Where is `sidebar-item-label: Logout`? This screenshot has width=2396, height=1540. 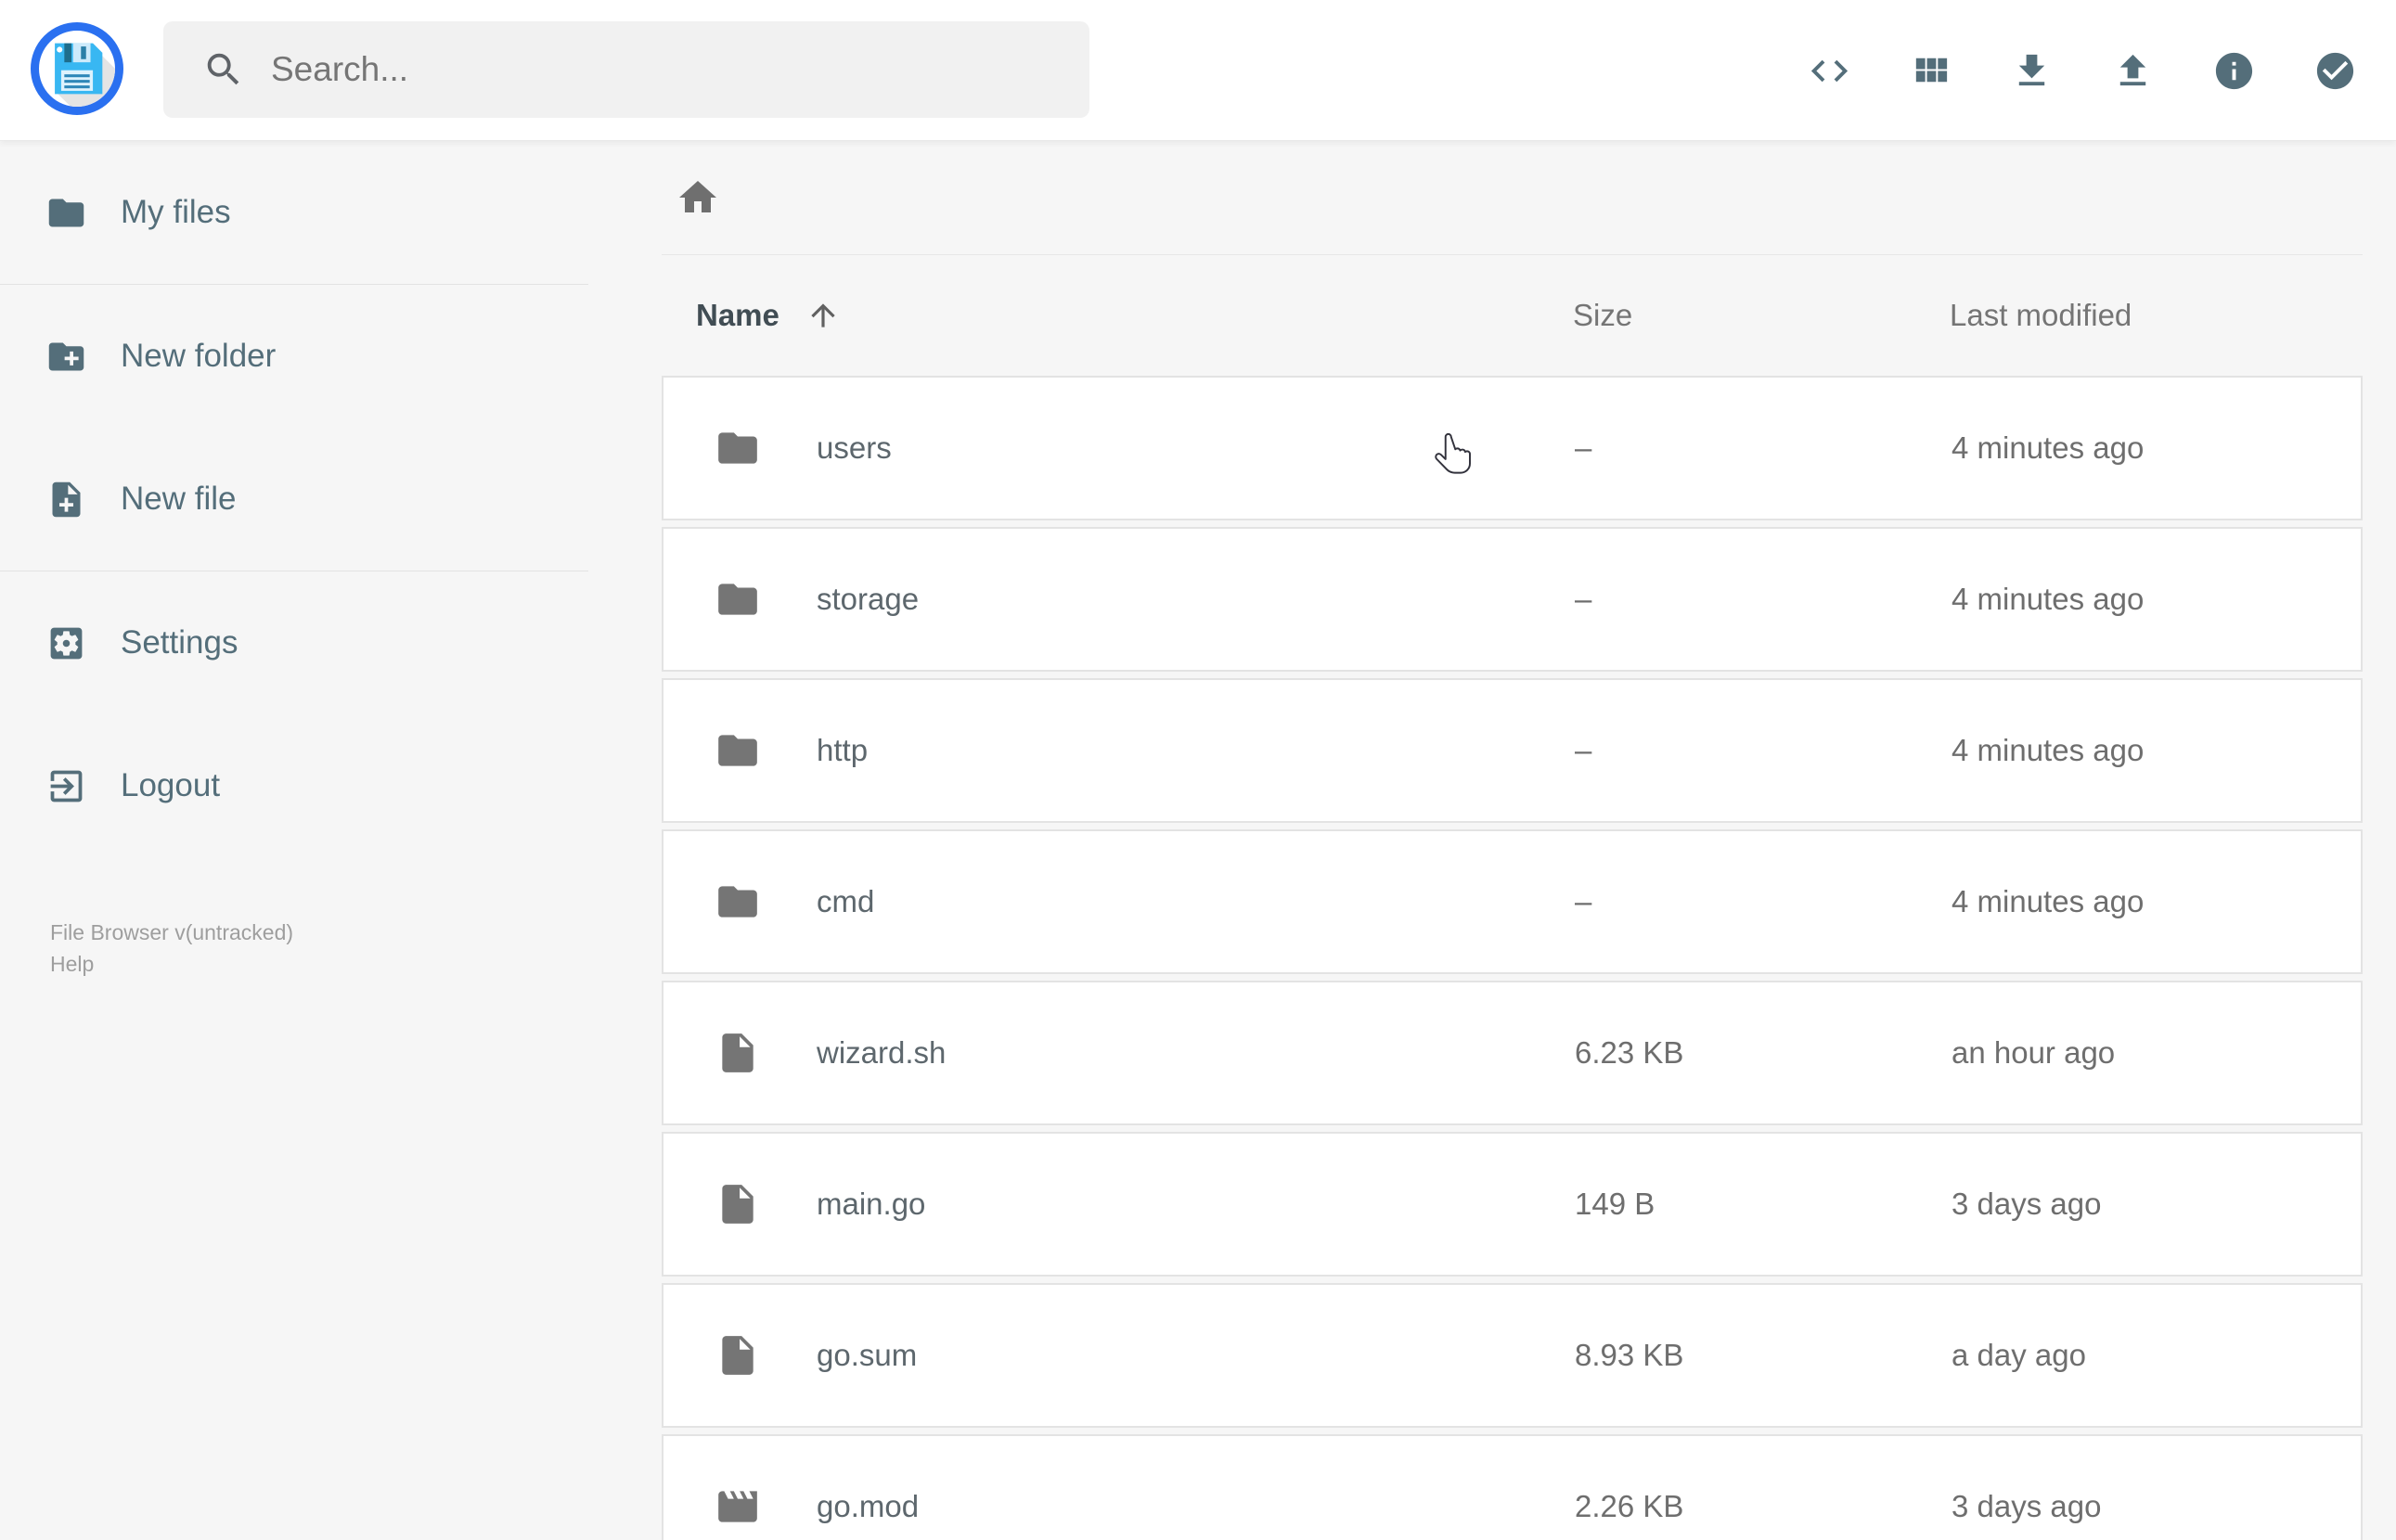 sidebar-item-label: Logout is located at coordinates (171, 785).